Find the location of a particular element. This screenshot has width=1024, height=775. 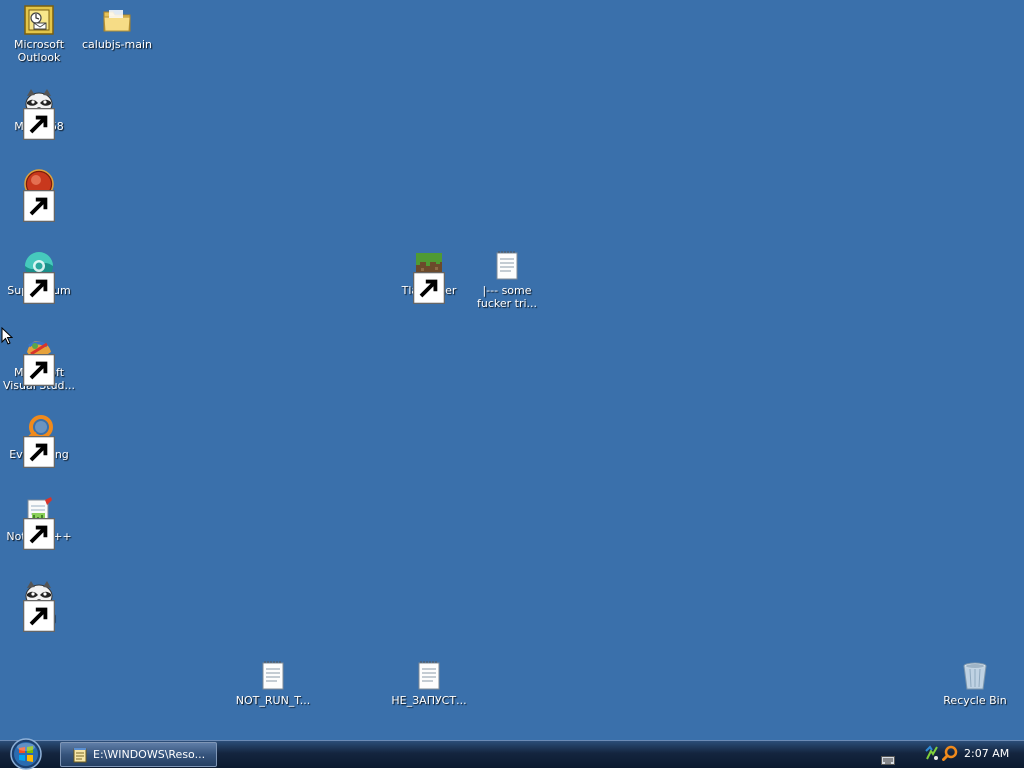

desktop-icon-mypal: Mypal is located at coordinates (39, 605).